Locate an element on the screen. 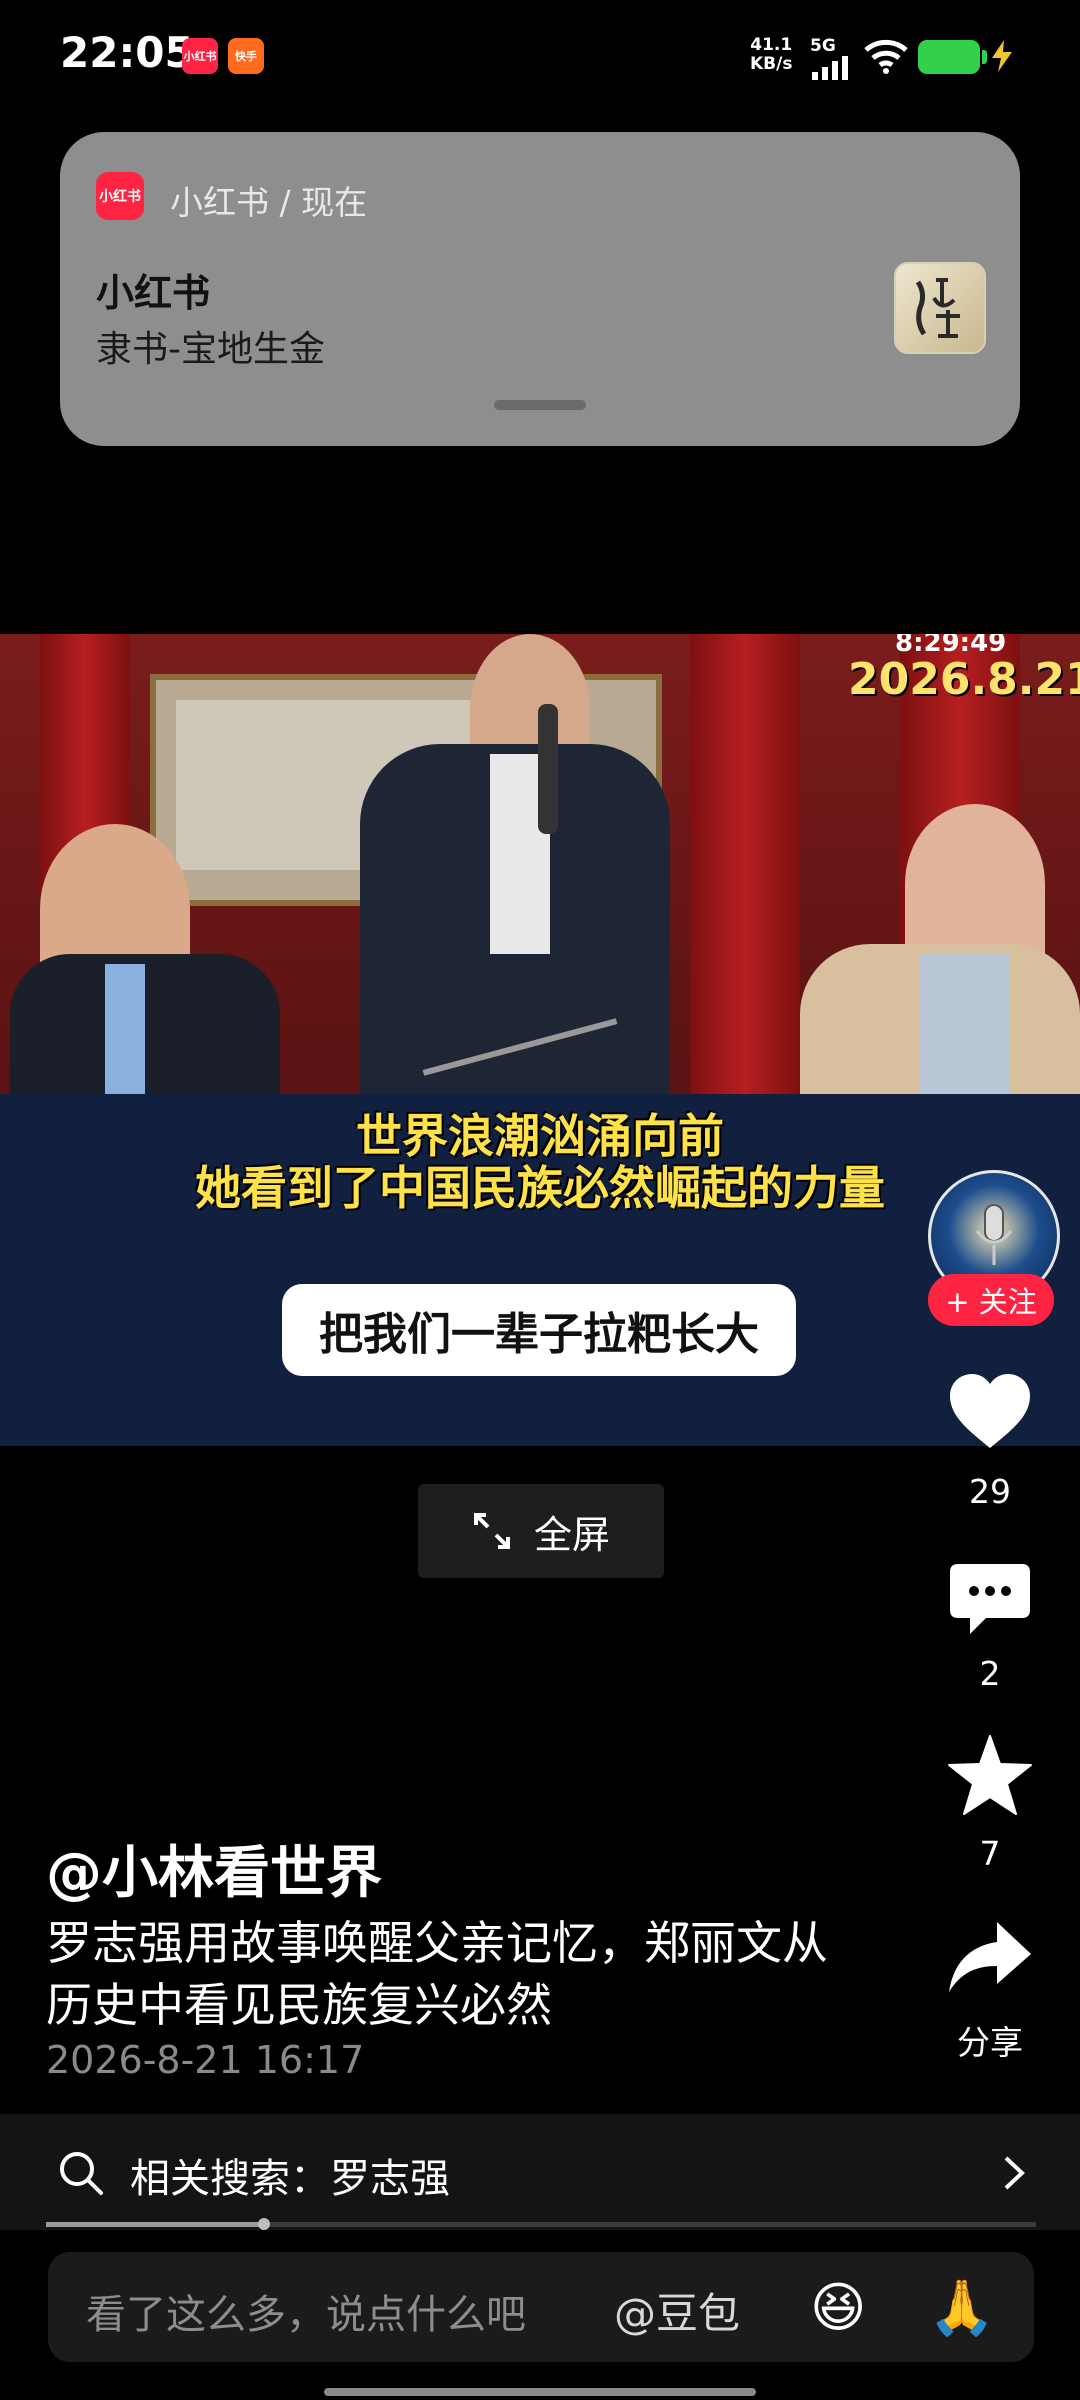 The height and width of the screenshot is (2400, 1080). notification-thumbnail-calligraphy is located at coordinates (940, 308).